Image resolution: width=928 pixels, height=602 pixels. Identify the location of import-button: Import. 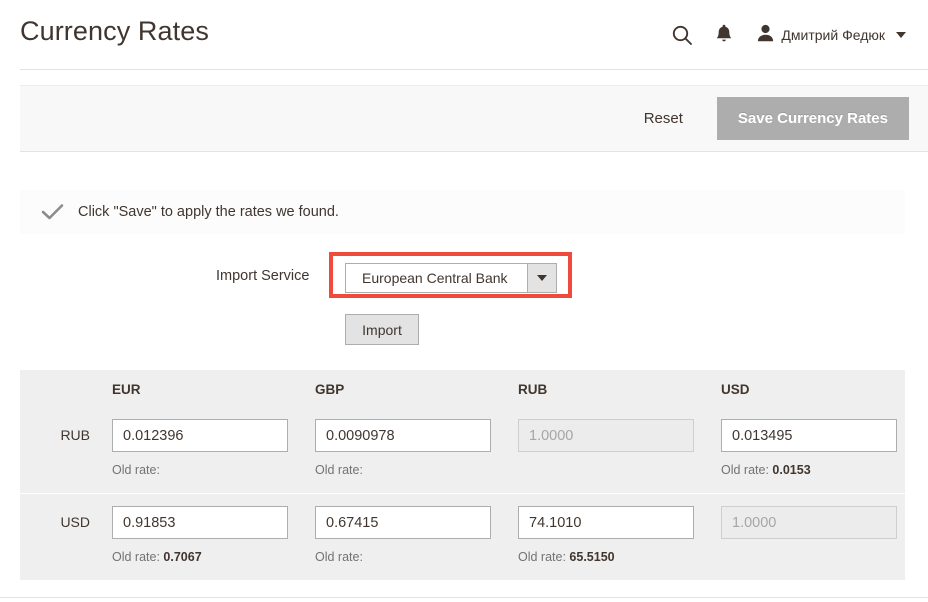
(382, 329).